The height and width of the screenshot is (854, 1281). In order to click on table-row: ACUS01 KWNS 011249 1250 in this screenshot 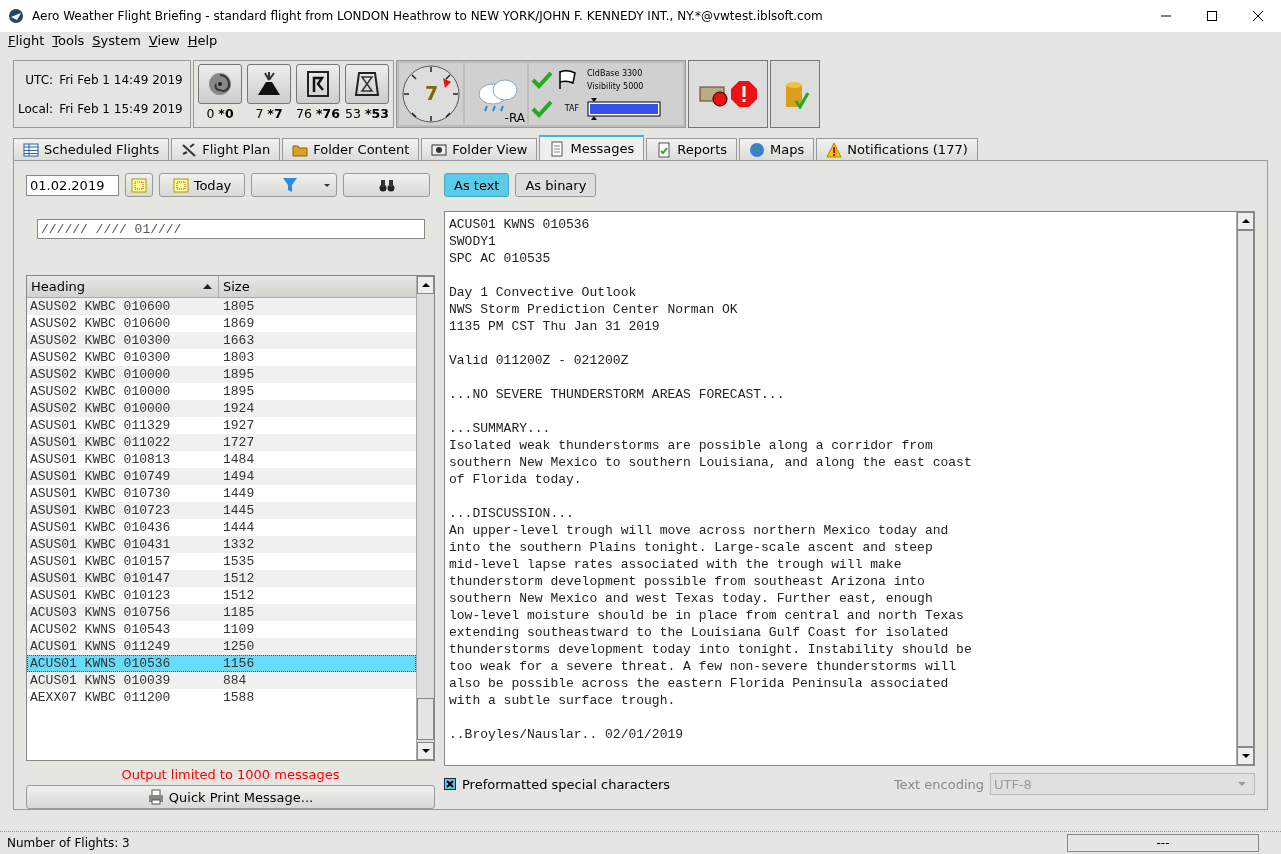, I will do `click(221, 646)`.